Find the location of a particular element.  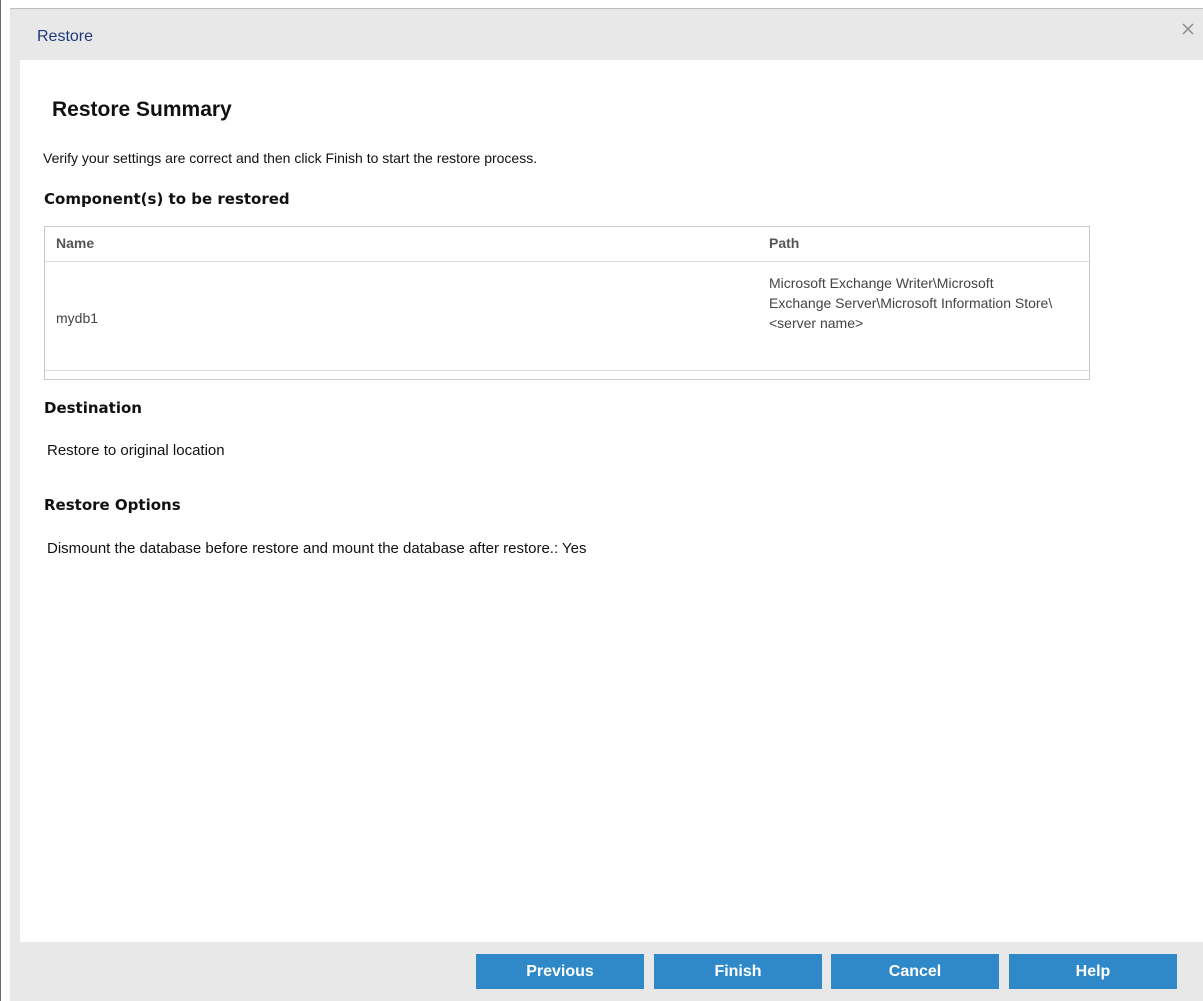

help-button: Help is located at coordinates (1093, 971).